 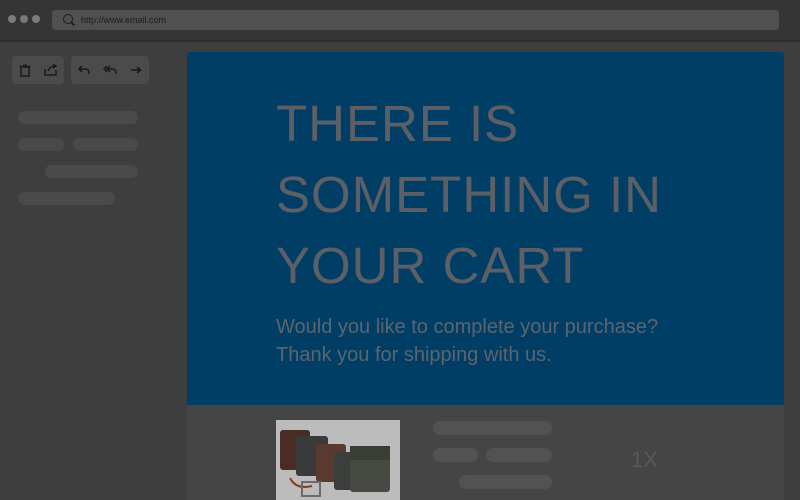 I want to click on product-image, so click(x=338, y=460).